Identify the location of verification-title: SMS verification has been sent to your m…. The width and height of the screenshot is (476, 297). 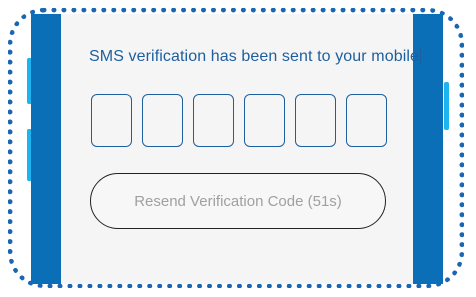
(255, 57).